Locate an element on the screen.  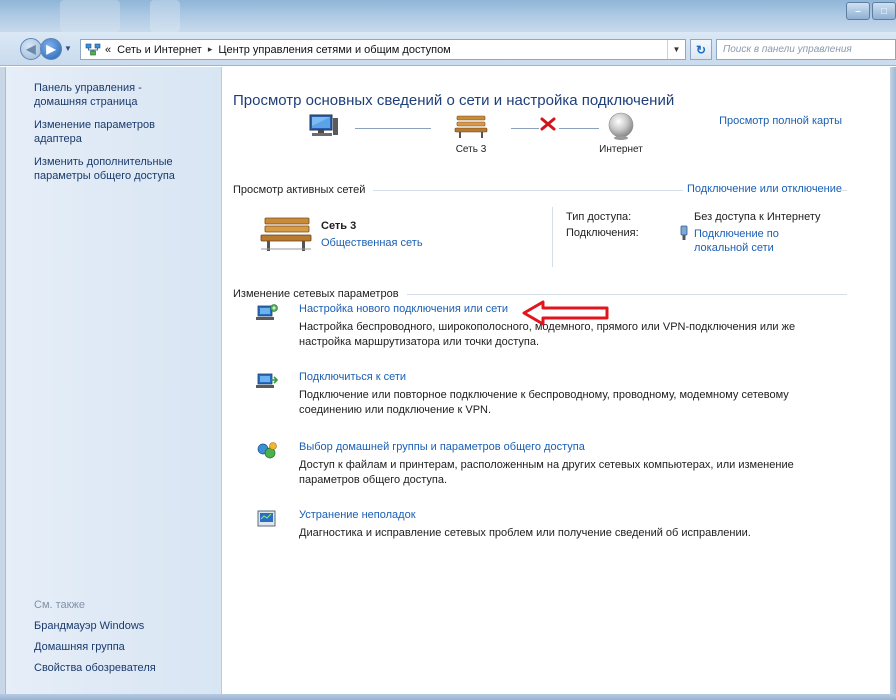
left-frame-edge is located at coordinates (3, 380).